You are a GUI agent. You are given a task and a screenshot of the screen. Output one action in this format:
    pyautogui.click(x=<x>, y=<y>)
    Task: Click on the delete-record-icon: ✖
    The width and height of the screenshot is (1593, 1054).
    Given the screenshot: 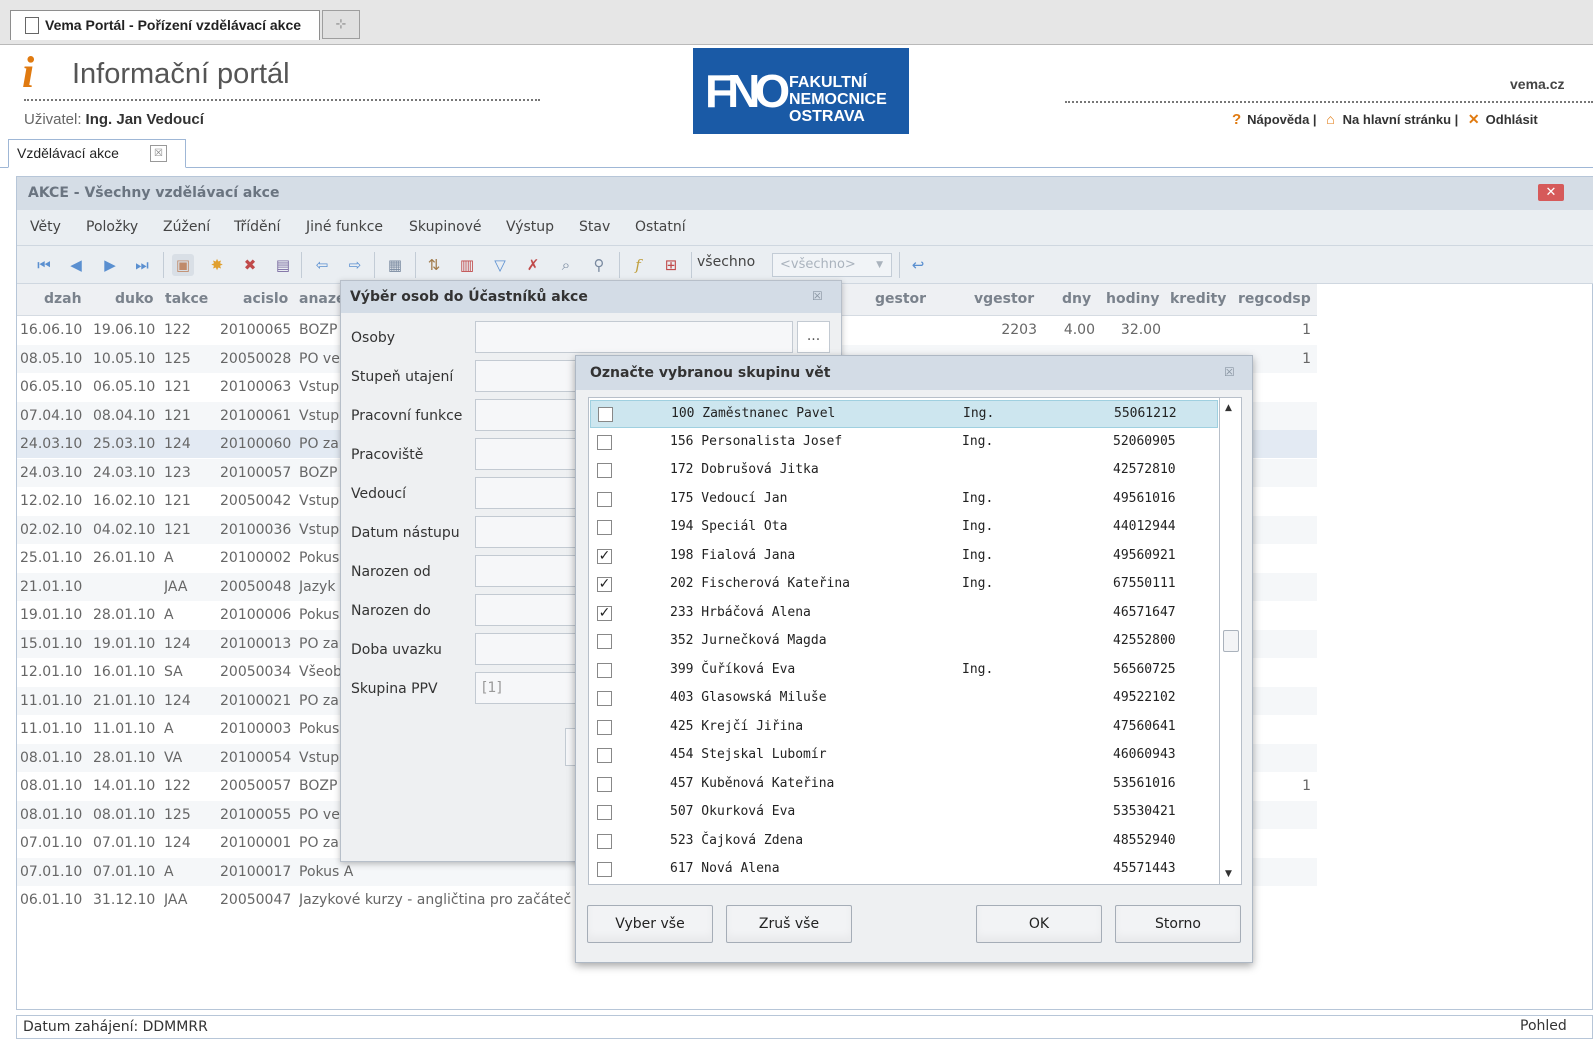 What is the action you would take?
    pyautogui.click(x=250, y=265)
    